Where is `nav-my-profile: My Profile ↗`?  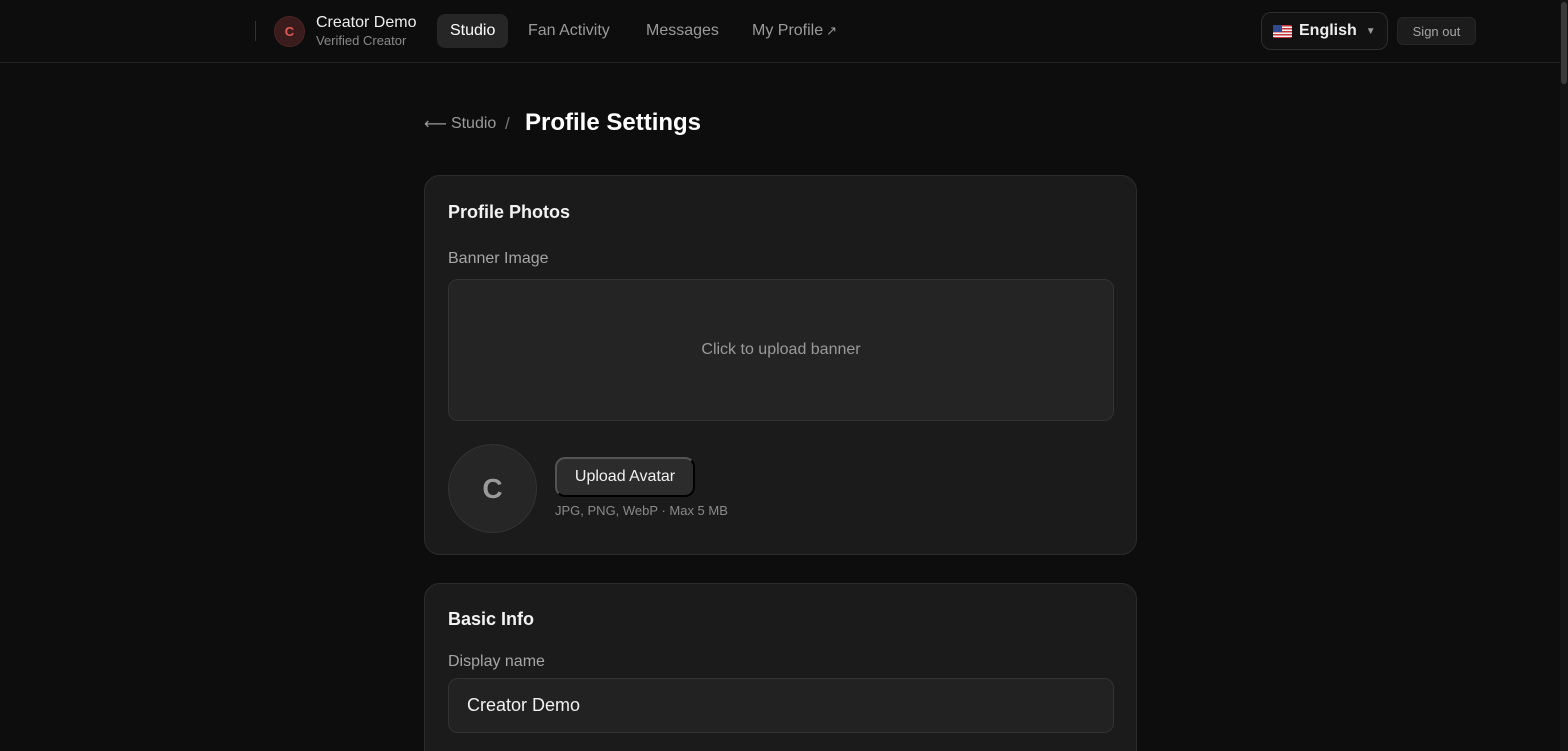 nav-my-profile: My Profile ↗ is located at coordinates (794, 31).